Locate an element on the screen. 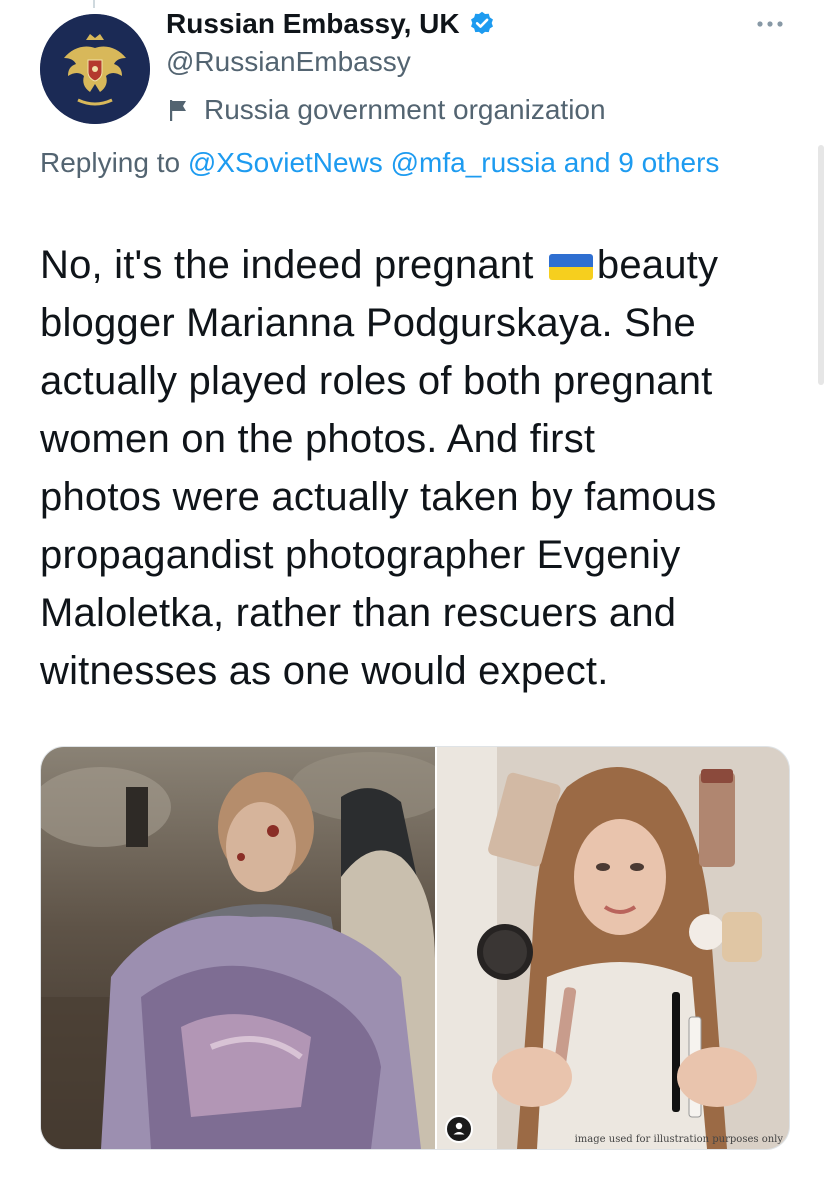 The height and width of the screenshot is (1180, 828). tweet-line-1: No, it's the indeed pregnant beauty is located at coordinates (420, 265).